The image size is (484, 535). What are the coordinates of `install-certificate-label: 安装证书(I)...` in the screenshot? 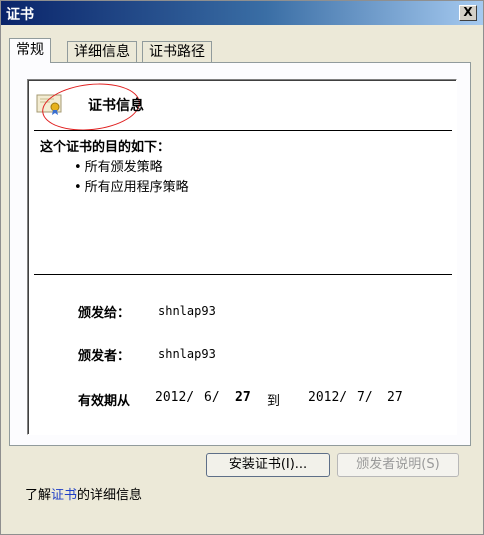 It's located at (268, 464).